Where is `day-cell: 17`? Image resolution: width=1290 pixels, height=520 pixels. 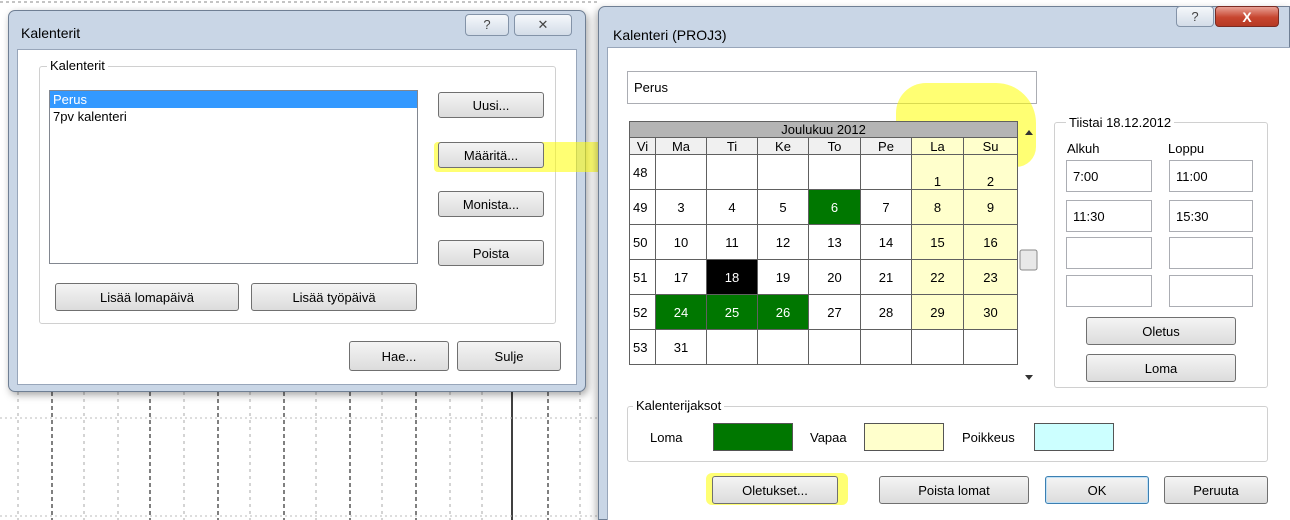 day-cell: 17 is located at coordinates (681, 277).